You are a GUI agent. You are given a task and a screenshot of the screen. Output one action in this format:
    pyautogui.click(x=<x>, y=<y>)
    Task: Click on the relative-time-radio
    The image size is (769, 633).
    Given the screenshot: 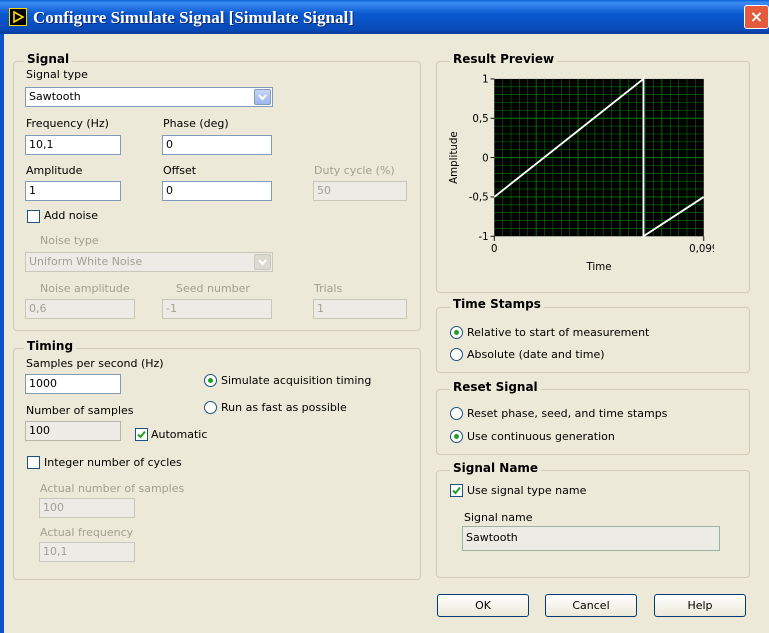 What is the action you would take?
    pyautogui.click(x=456, y=332)
    